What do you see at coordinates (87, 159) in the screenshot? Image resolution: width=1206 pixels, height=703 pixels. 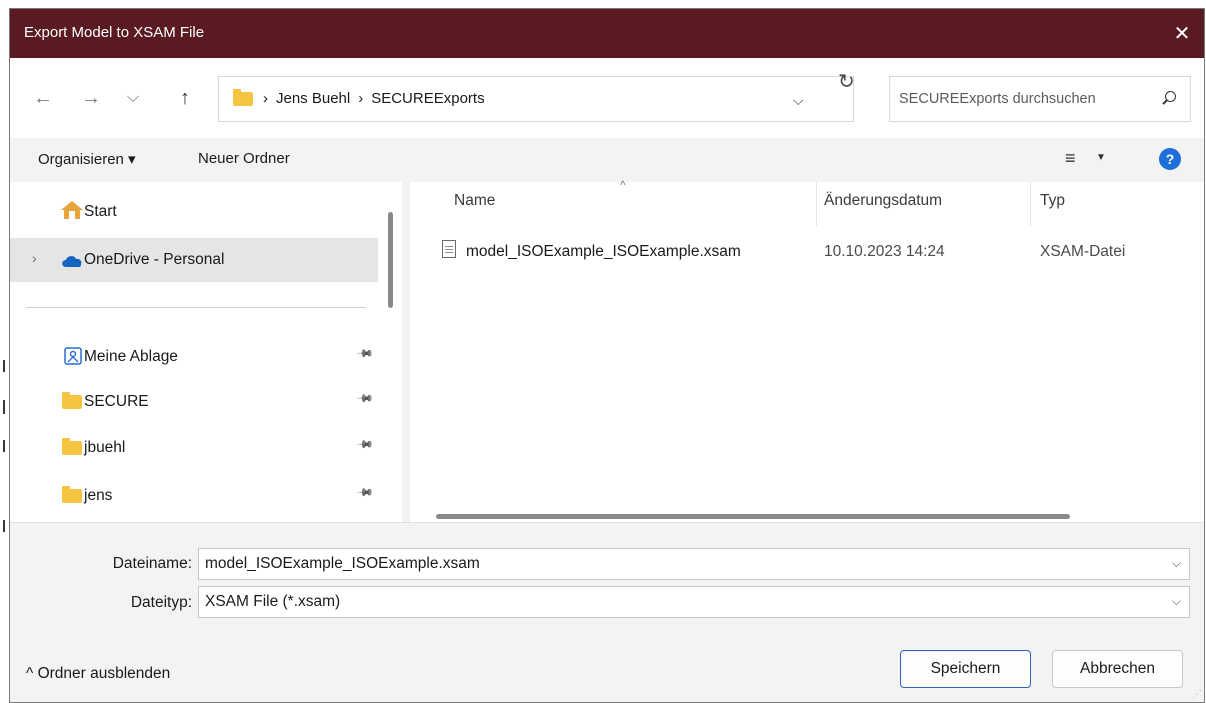 I see `organize-menu-button: Organisieren ▾` at bounding box center [87, 159].